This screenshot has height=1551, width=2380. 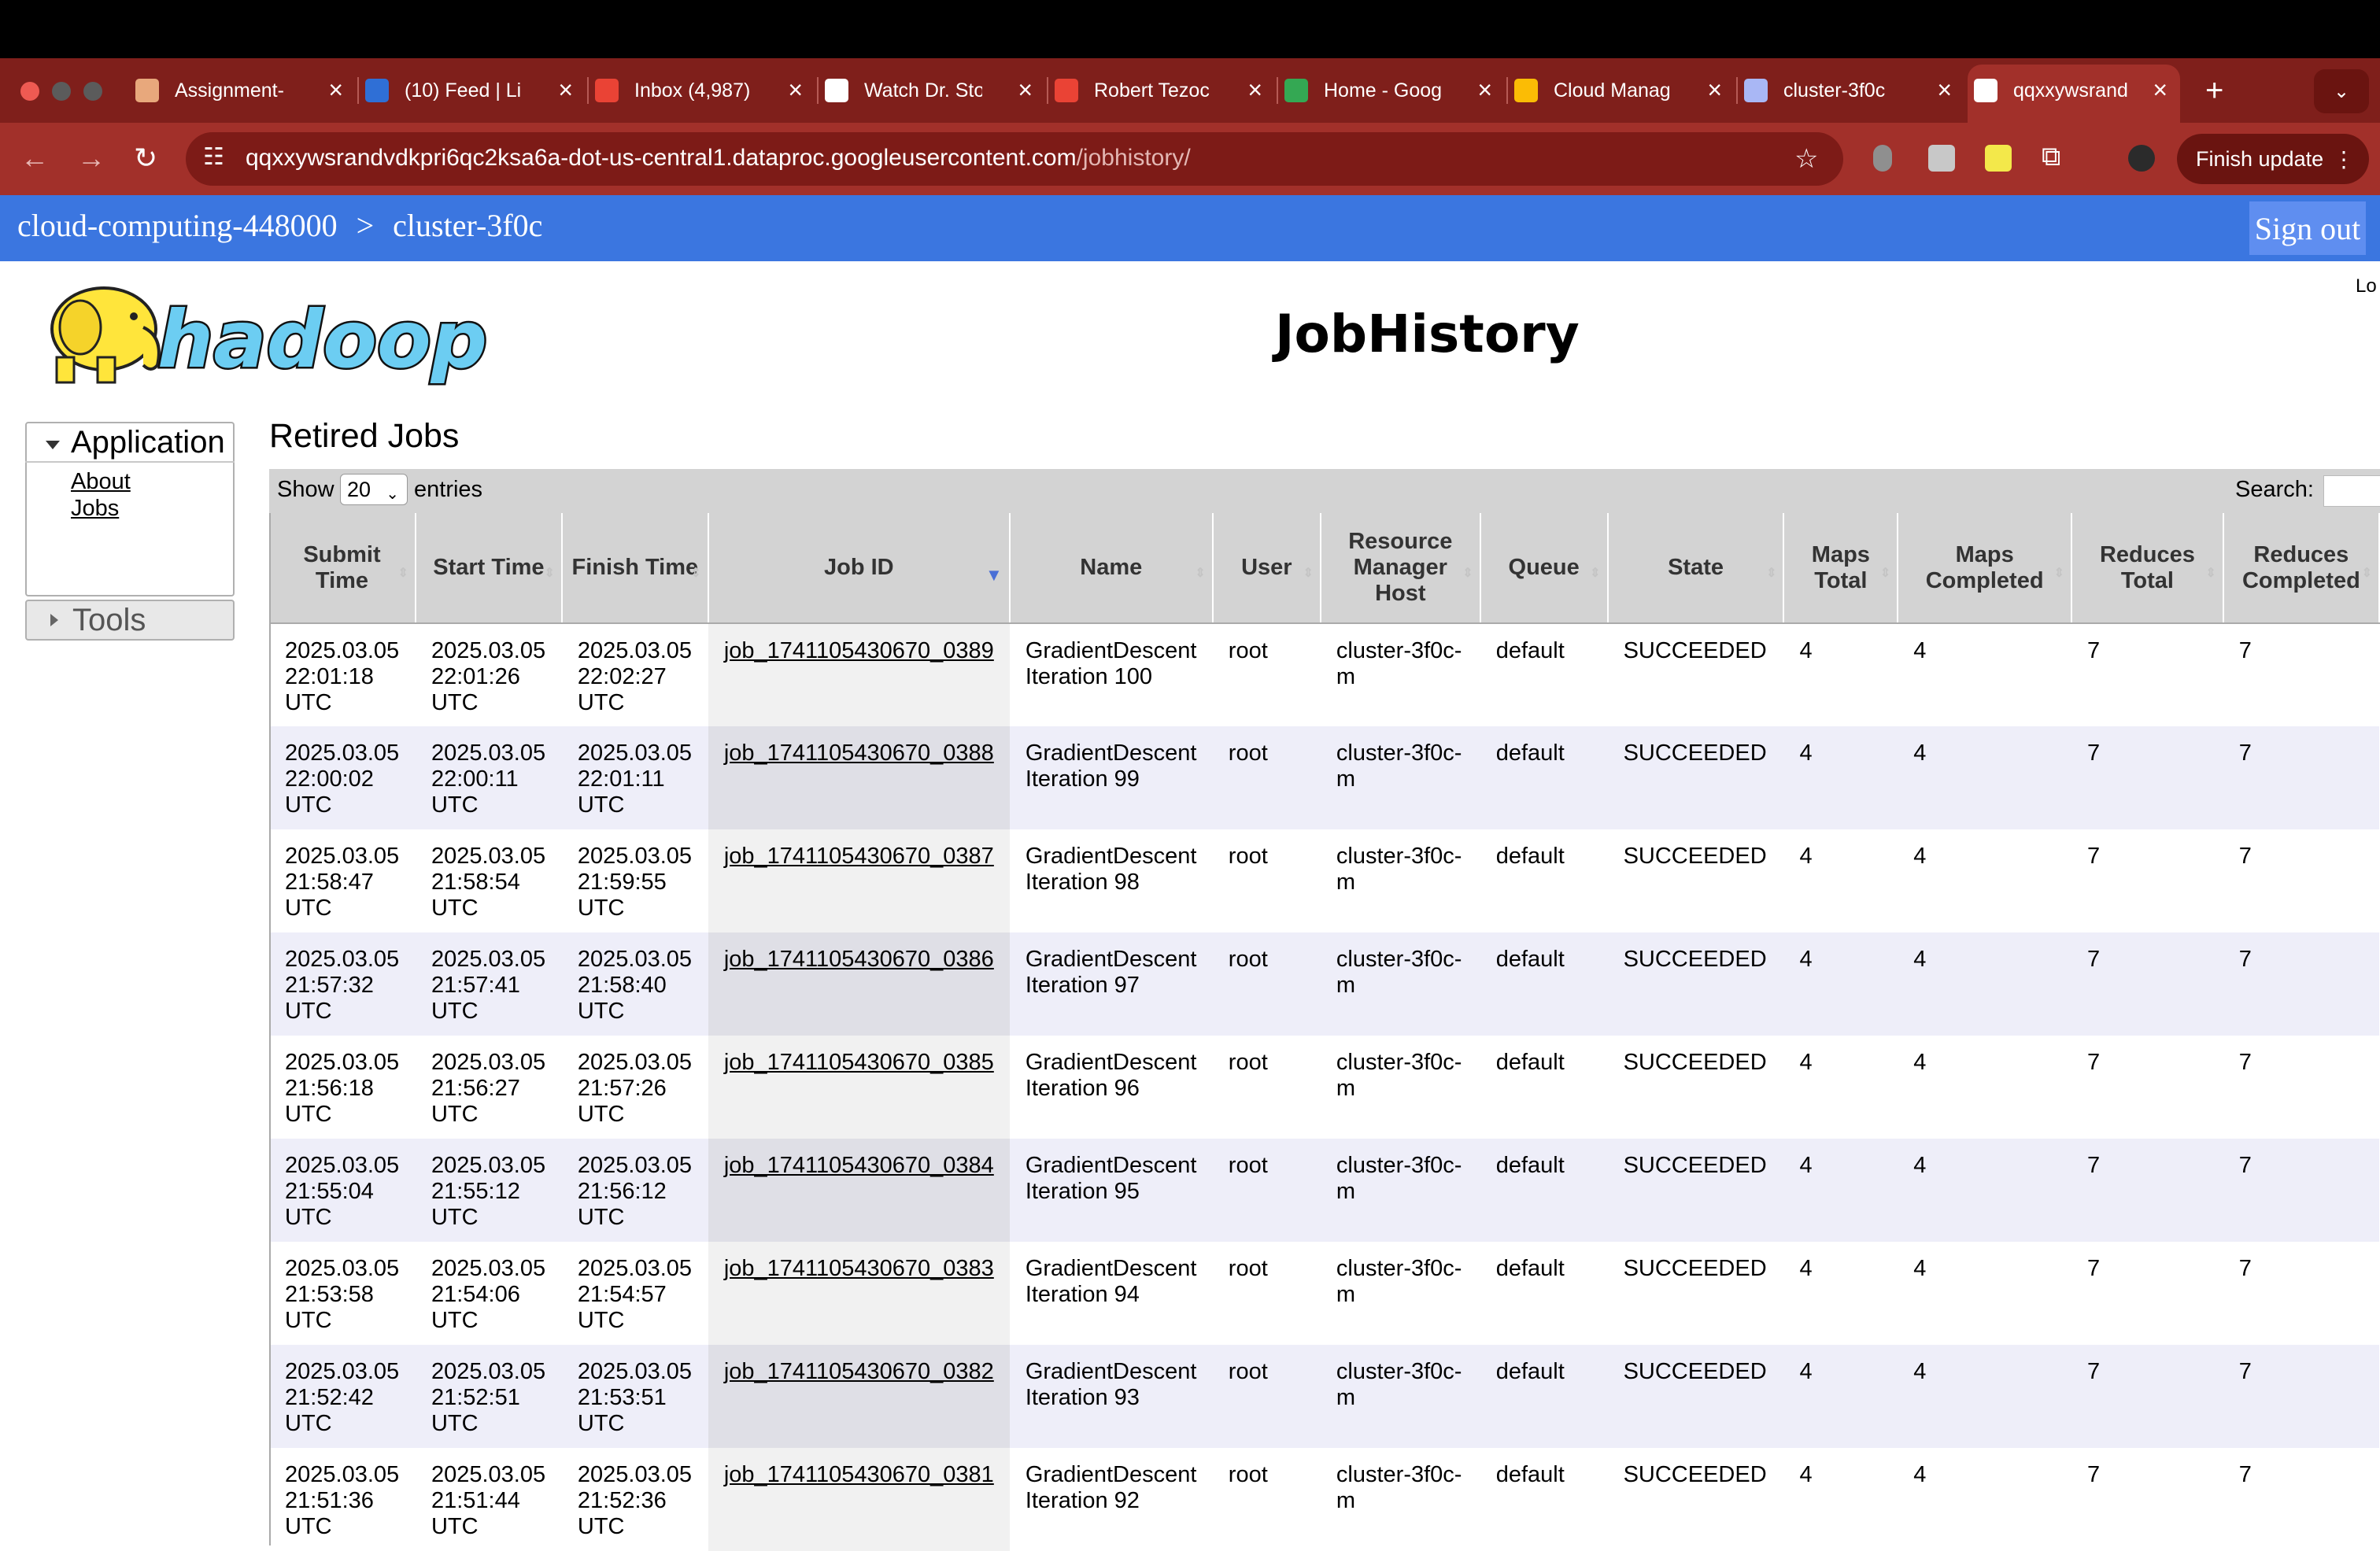 What do you see at coordinates (859, 675) in the screenshot?
I see `cell-job-id: job_1741105430670_0389` at bounding box center [859, 675].